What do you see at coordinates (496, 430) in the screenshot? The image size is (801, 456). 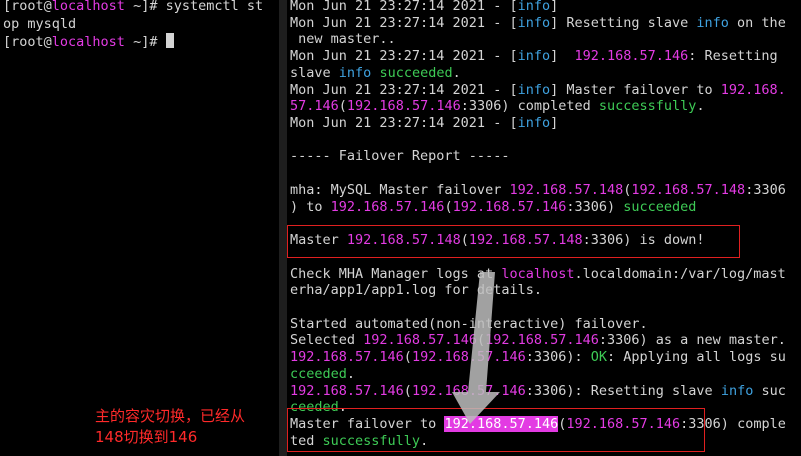 I see `failover-result-highlight-box` at bounding box center [496, 430].